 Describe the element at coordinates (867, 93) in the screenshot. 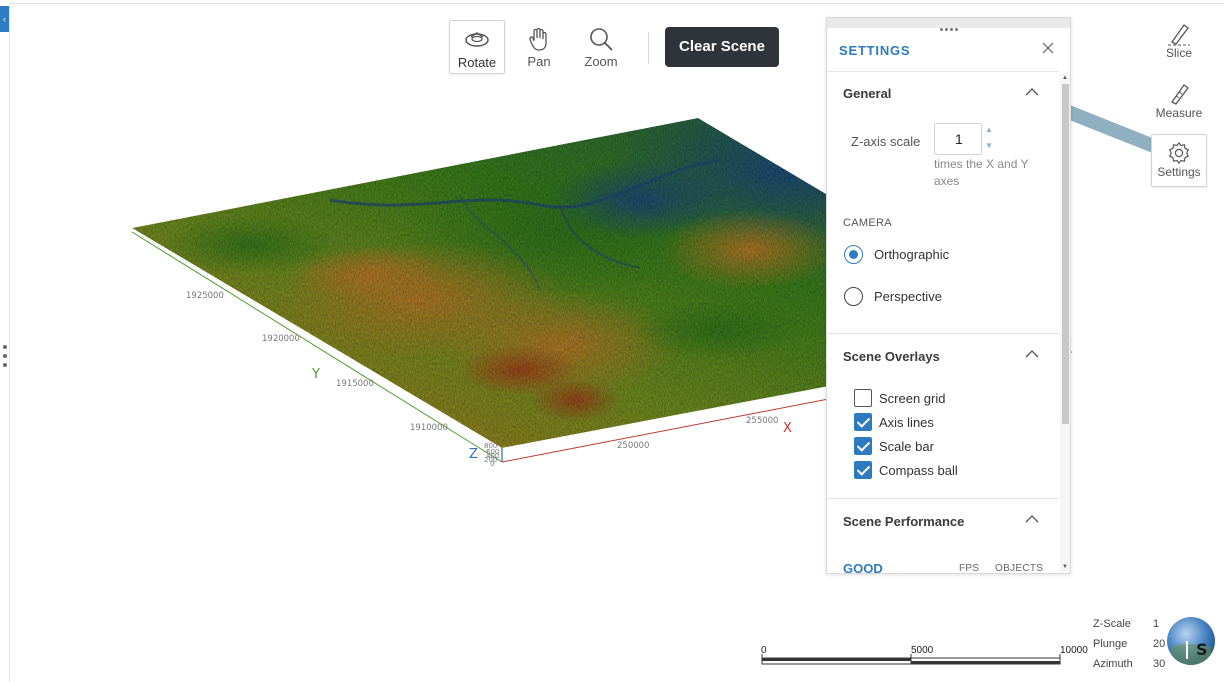

I see `general-section-header: General` at that location.